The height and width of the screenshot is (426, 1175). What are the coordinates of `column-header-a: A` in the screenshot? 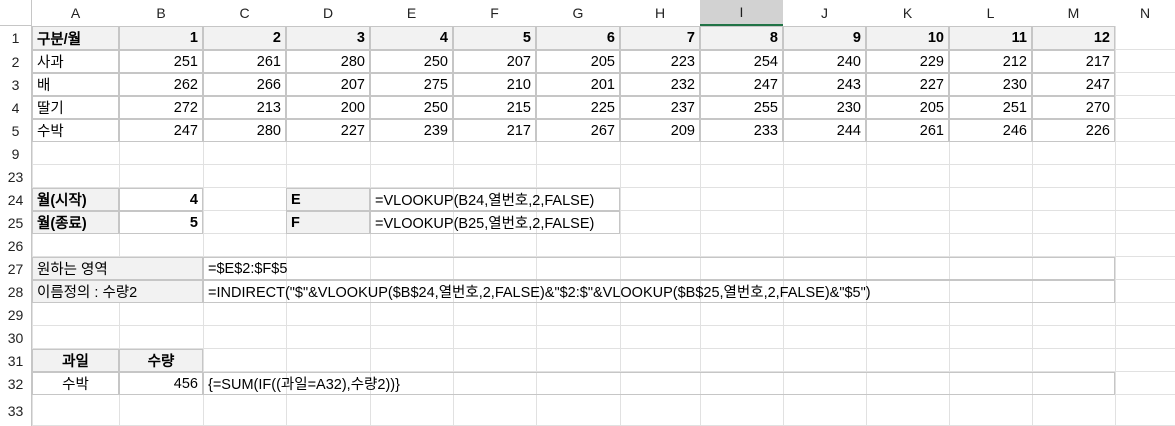 It's located at (75, 13).